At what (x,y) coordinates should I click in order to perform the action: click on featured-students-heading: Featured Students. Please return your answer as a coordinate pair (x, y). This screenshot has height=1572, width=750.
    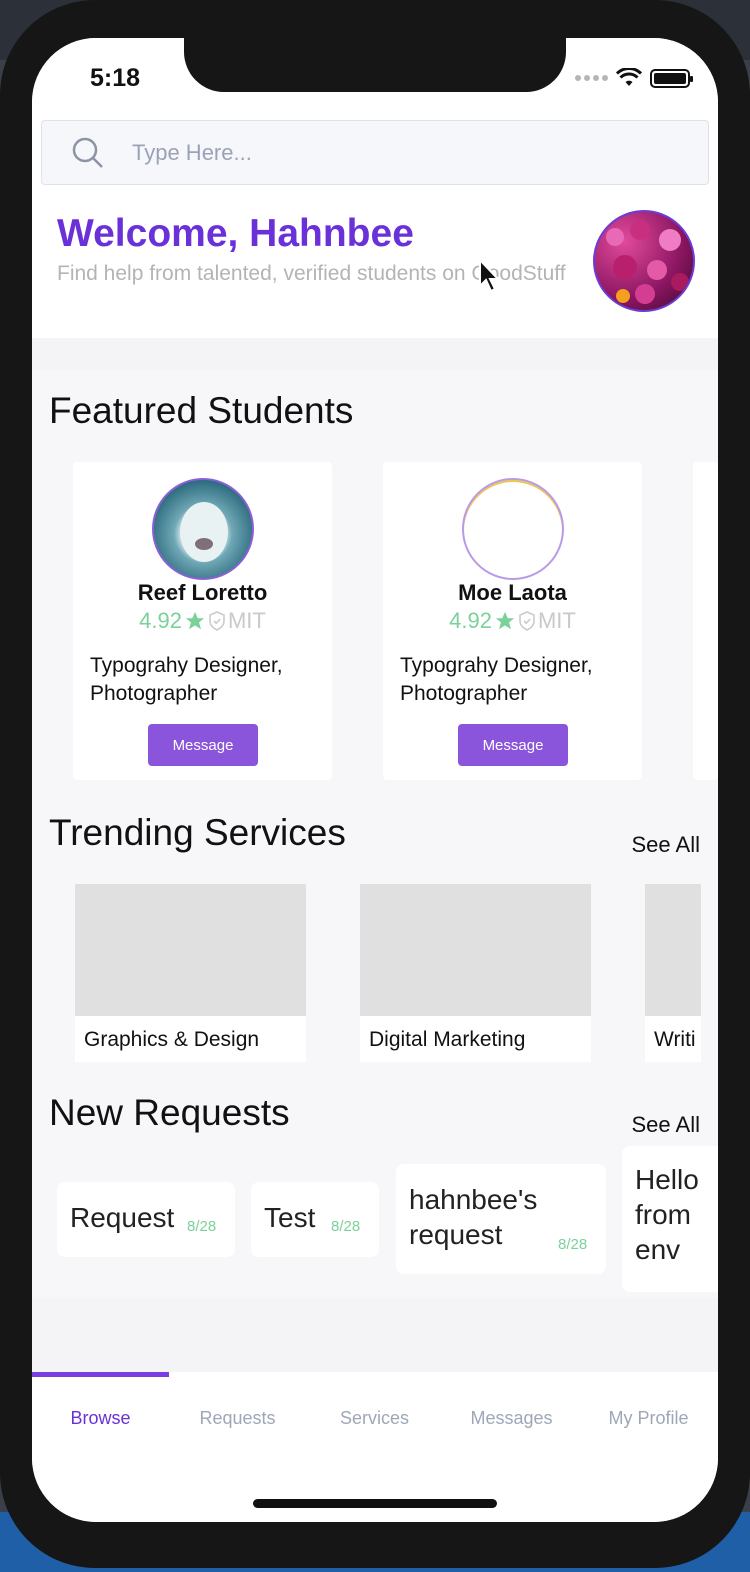
    Looking at the image, I should click on (201, 410).